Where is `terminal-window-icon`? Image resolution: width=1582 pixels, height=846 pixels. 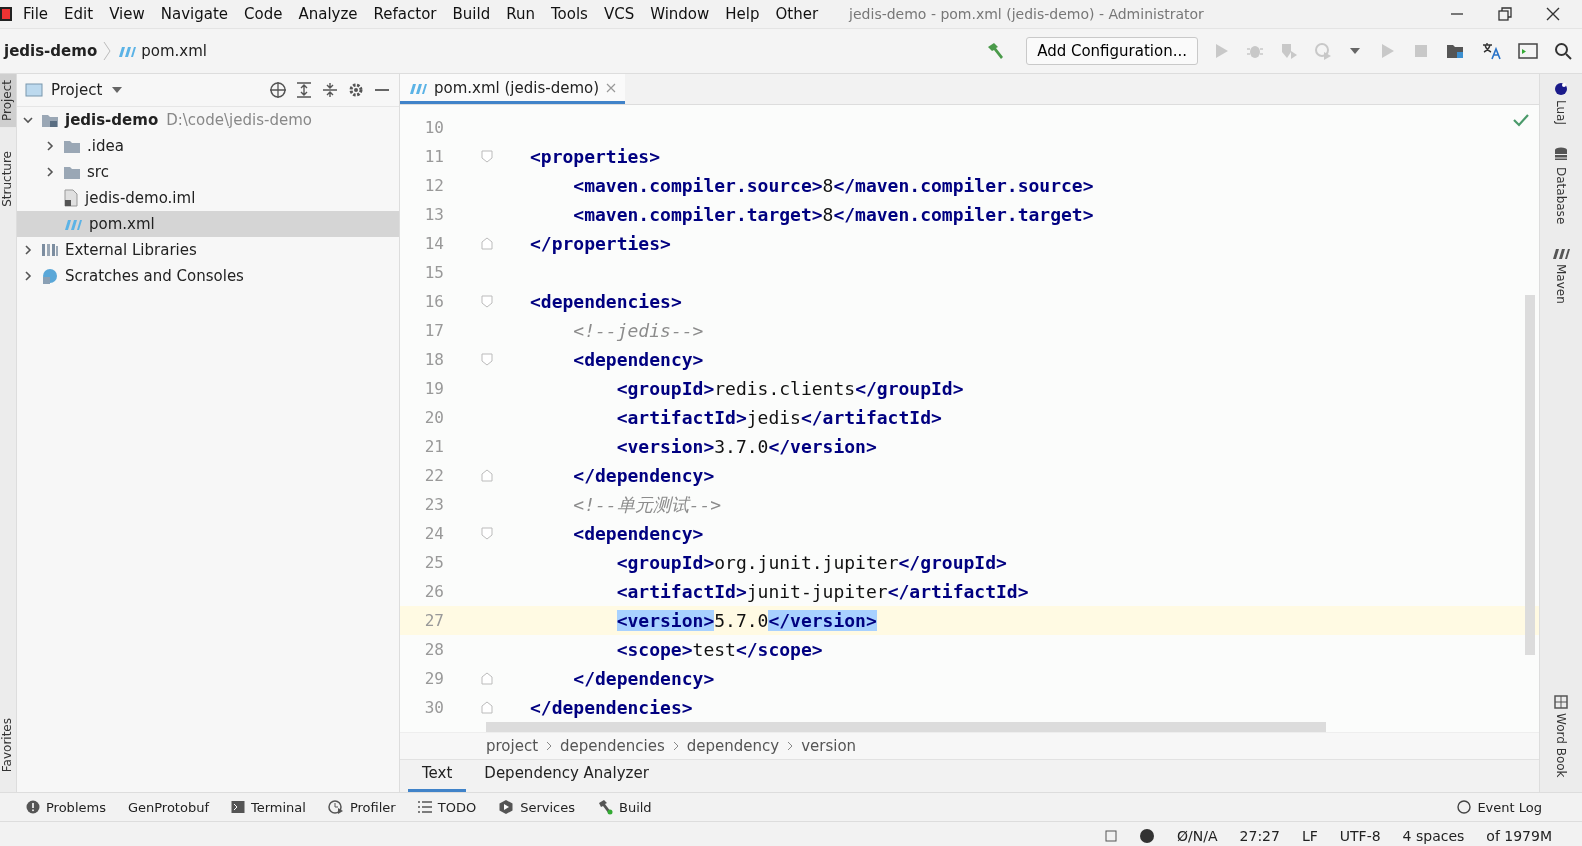
terminal-window-icon is located at coordinates (1528, 51).